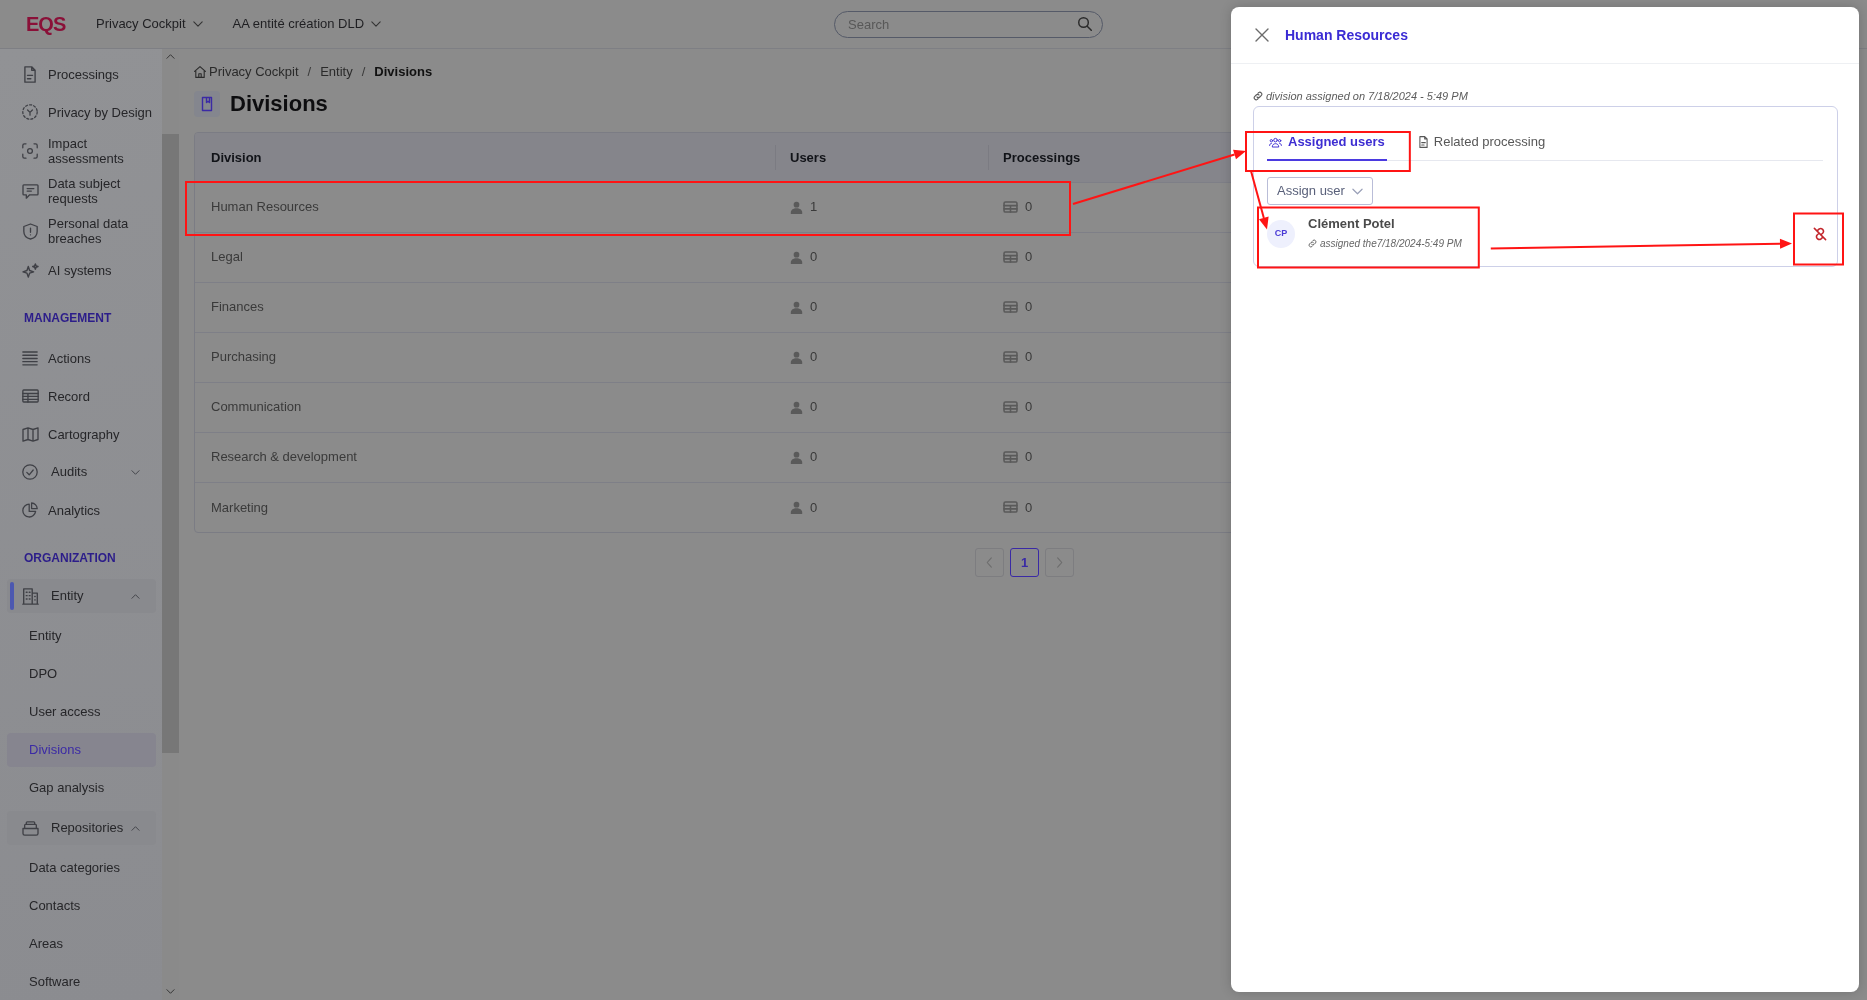  I want to click on sidebar-item: Contacts, so click(81, 906).